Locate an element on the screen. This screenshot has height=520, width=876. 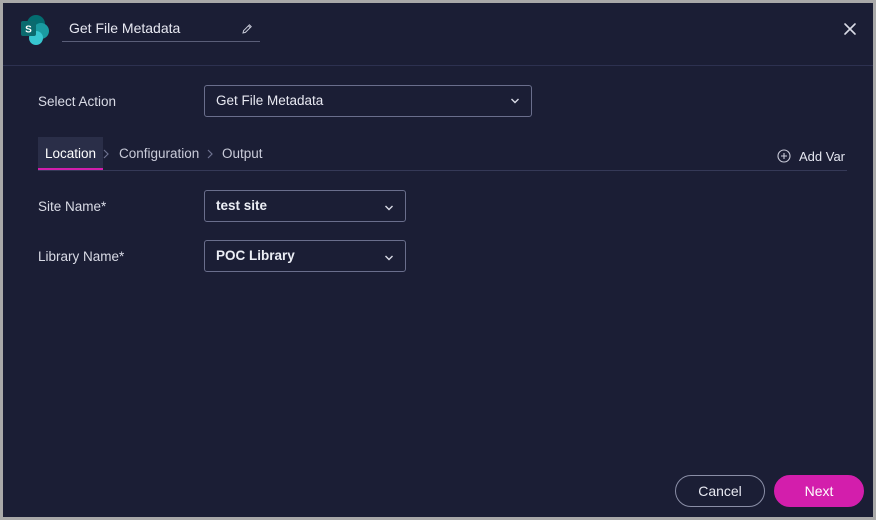
flow-title: Get File Metadata is located at coordinates (124, 28).